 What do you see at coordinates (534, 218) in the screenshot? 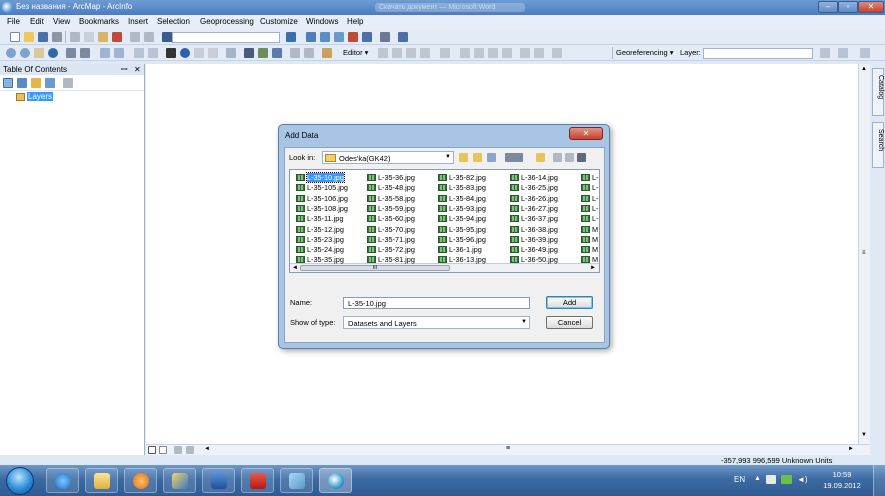
I see `file-item: L-36-37.jpg` at bounding box center [534, 218].